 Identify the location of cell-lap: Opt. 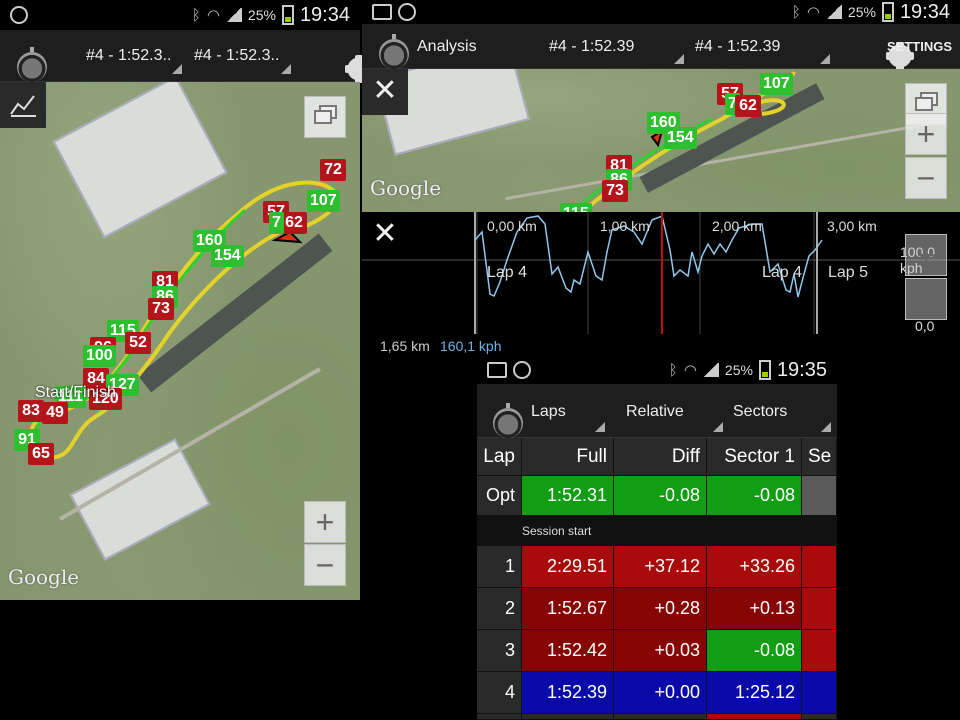
(499, 496).